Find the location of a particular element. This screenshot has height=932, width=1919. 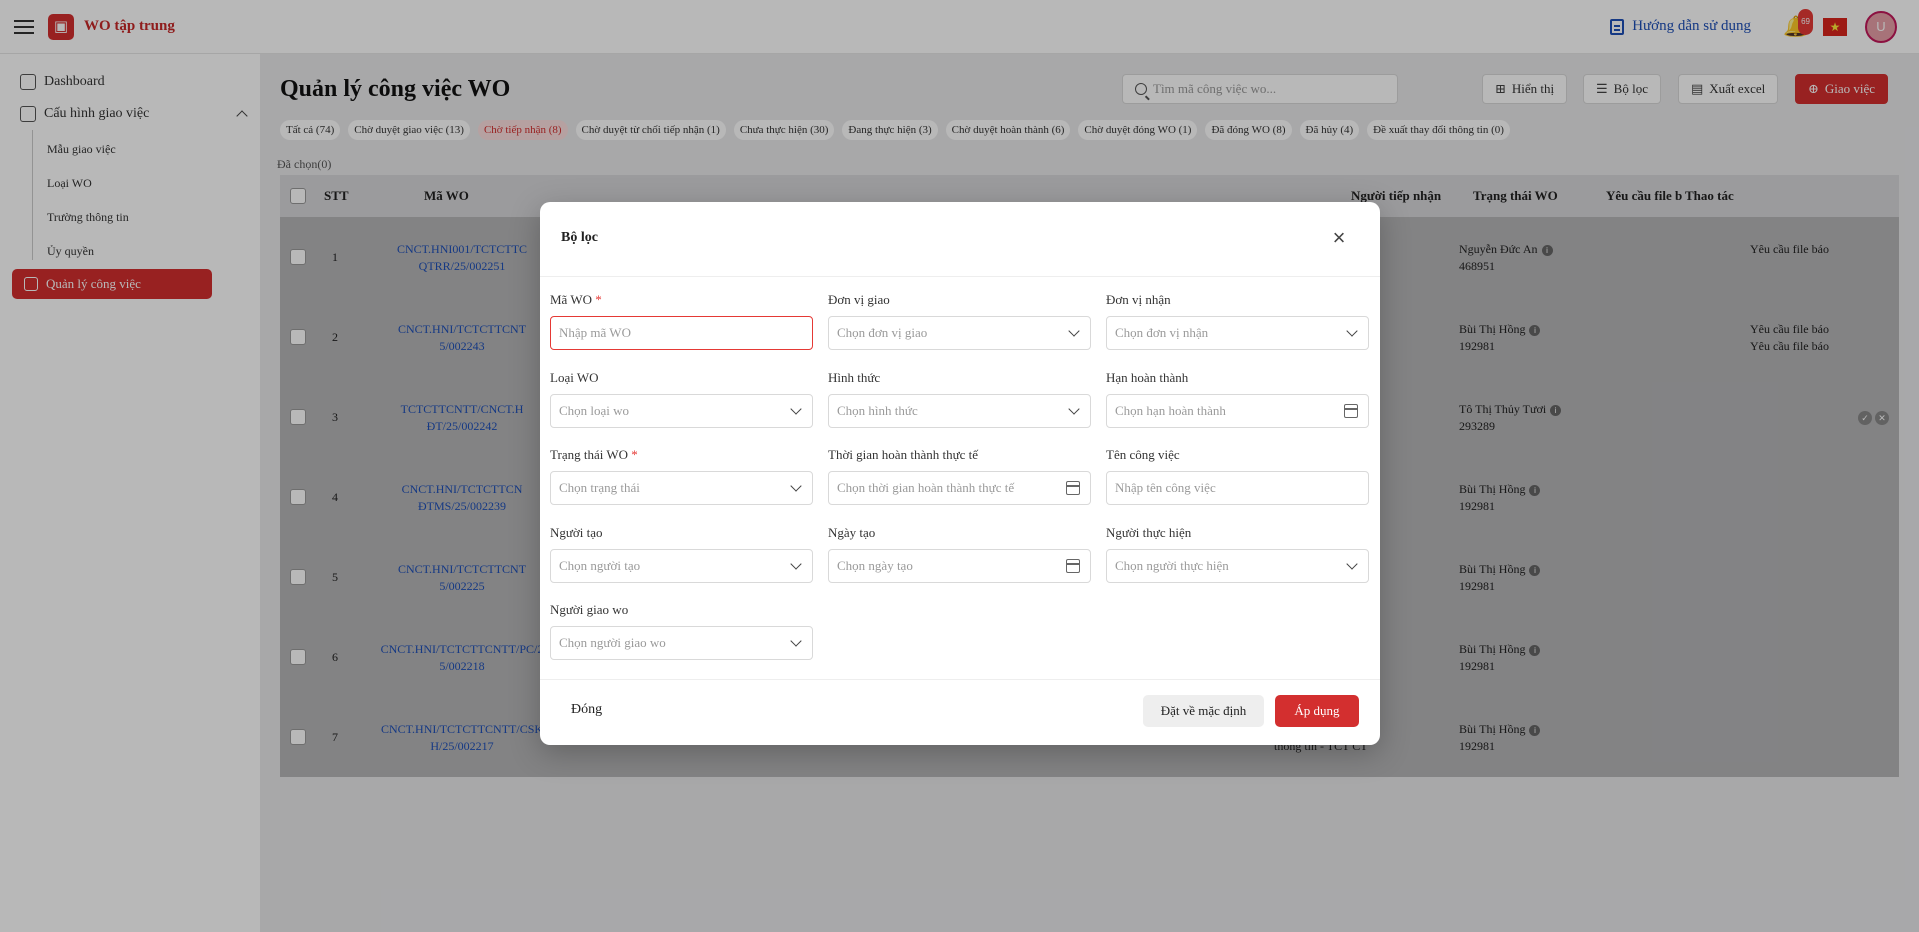

field-form: Hình thức Chọn hình thức is located at coordinates (959, 399).